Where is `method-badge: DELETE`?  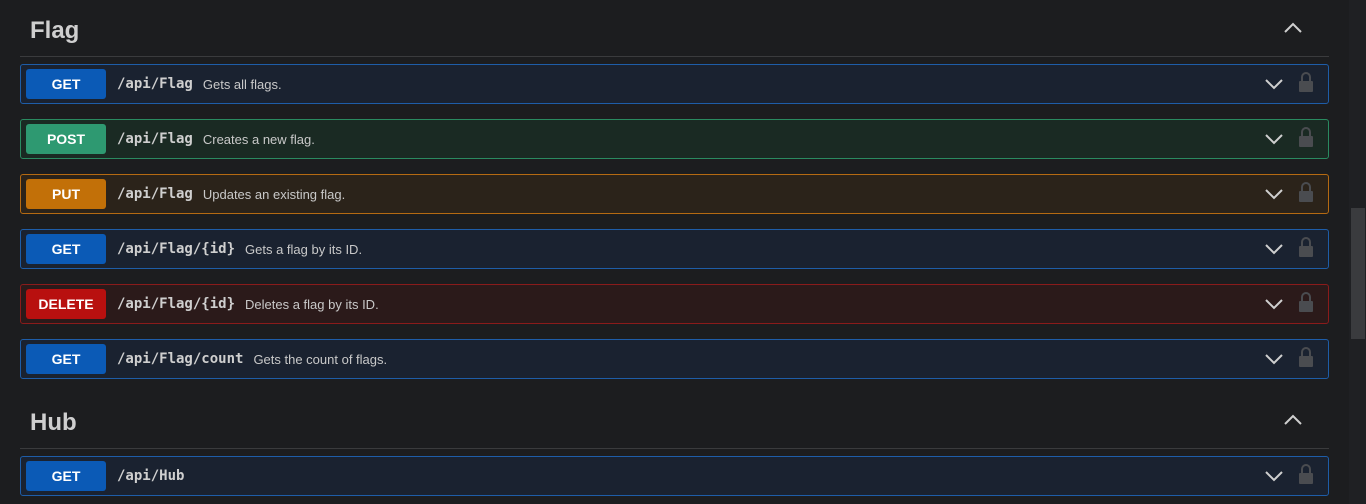
method-badge: DELETE is located at coordinates (66, 304).